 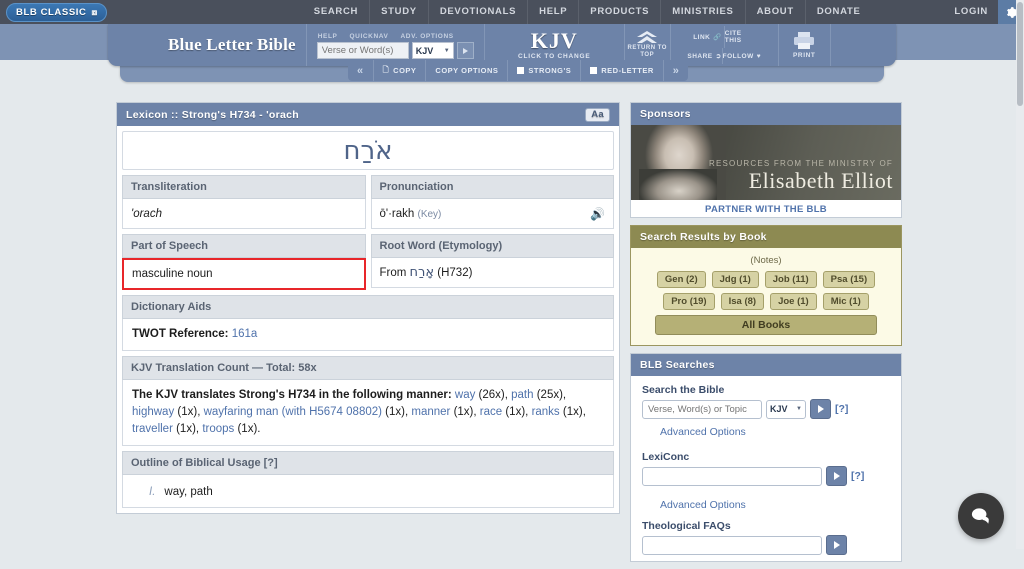 What do you see at coordinates (422, 272) in the screenshot?
I see `root-word-hebrew: אָרַח` at bounding box center [422, 272].